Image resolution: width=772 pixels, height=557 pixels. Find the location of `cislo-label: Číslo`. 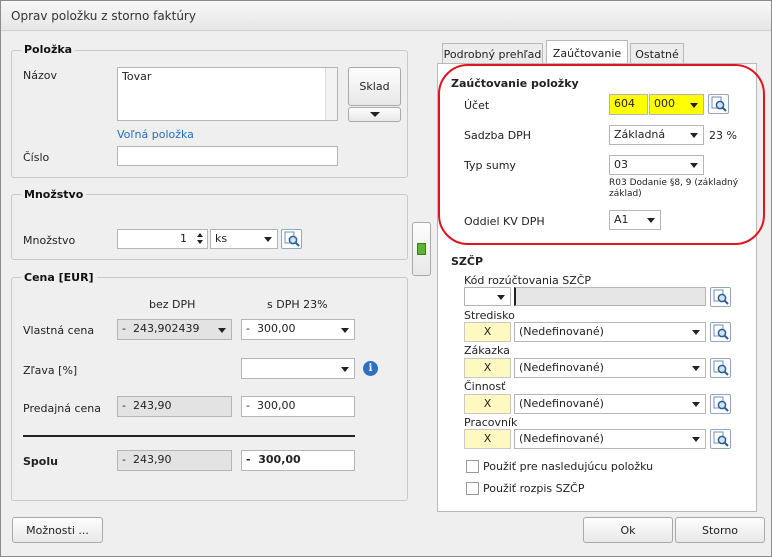

cislo-label: Číslo is located at coordinates (36, 157).